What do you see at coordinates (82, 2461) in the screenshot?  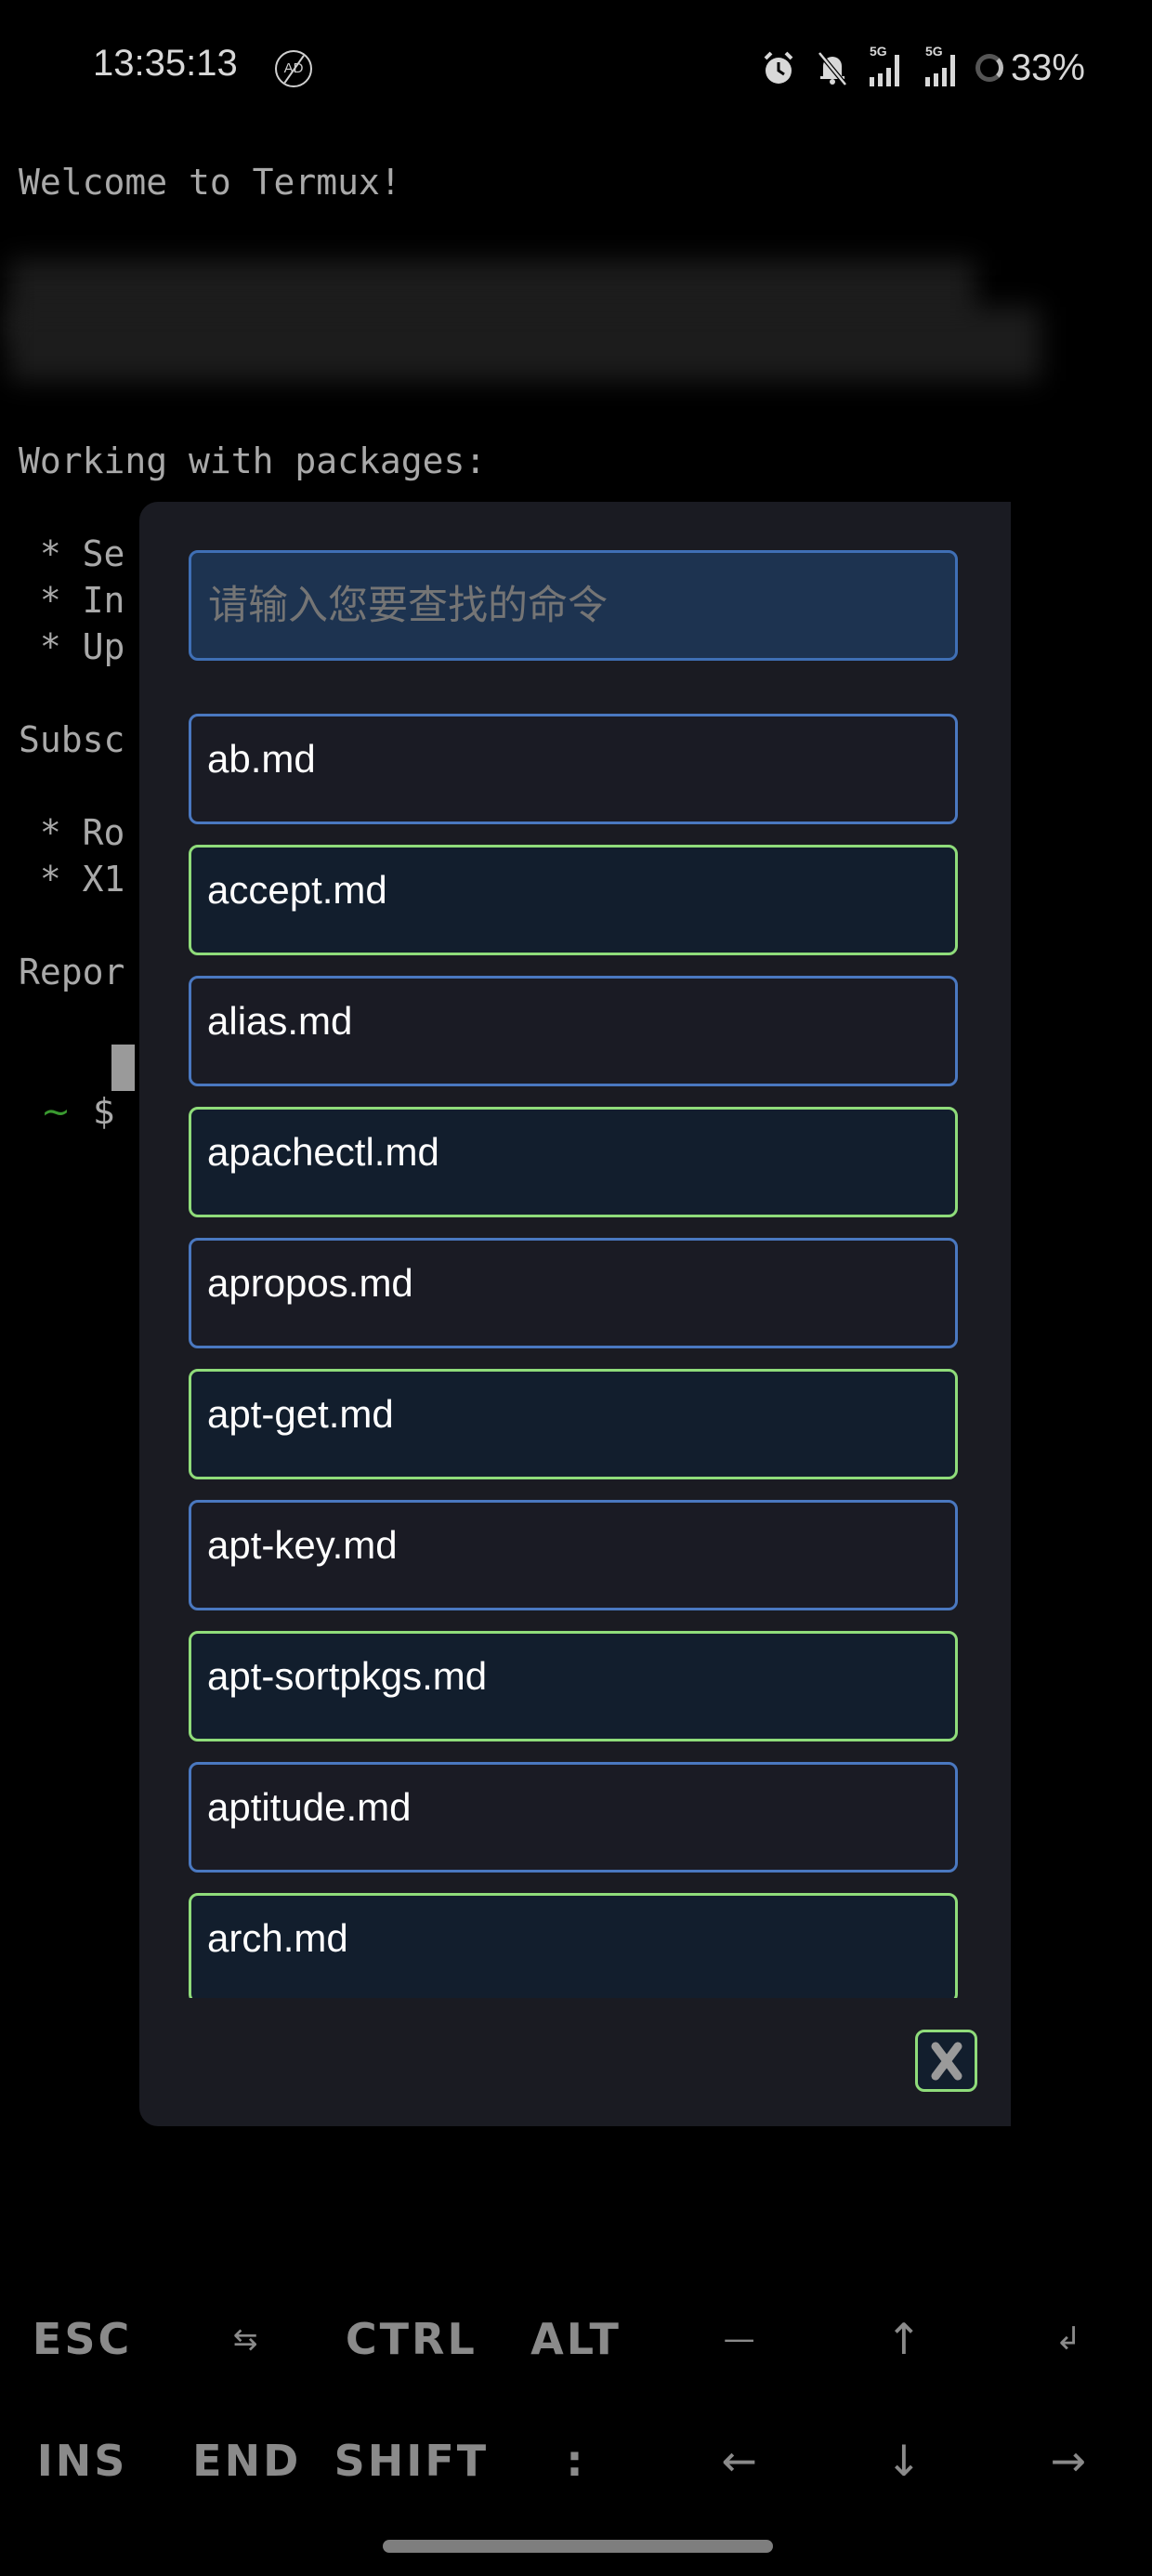 I see `key-ins: INS` at bounding box center [82, 2461].